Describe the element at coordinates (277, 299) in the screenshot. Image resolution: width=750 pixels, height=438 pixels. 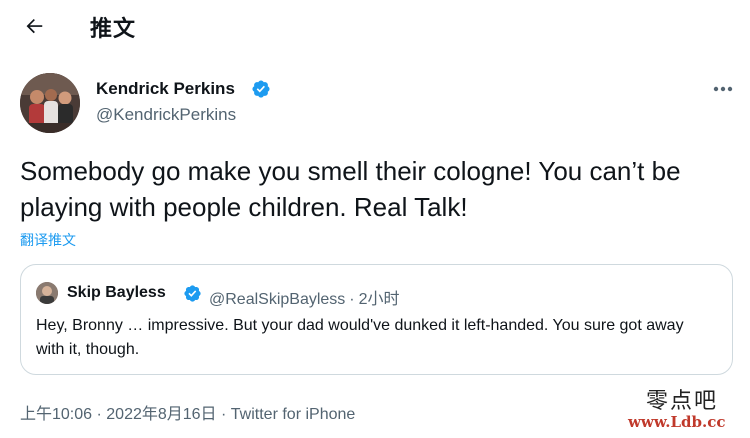
I see `quoted-handle: @RealSkipBayless` at that location.